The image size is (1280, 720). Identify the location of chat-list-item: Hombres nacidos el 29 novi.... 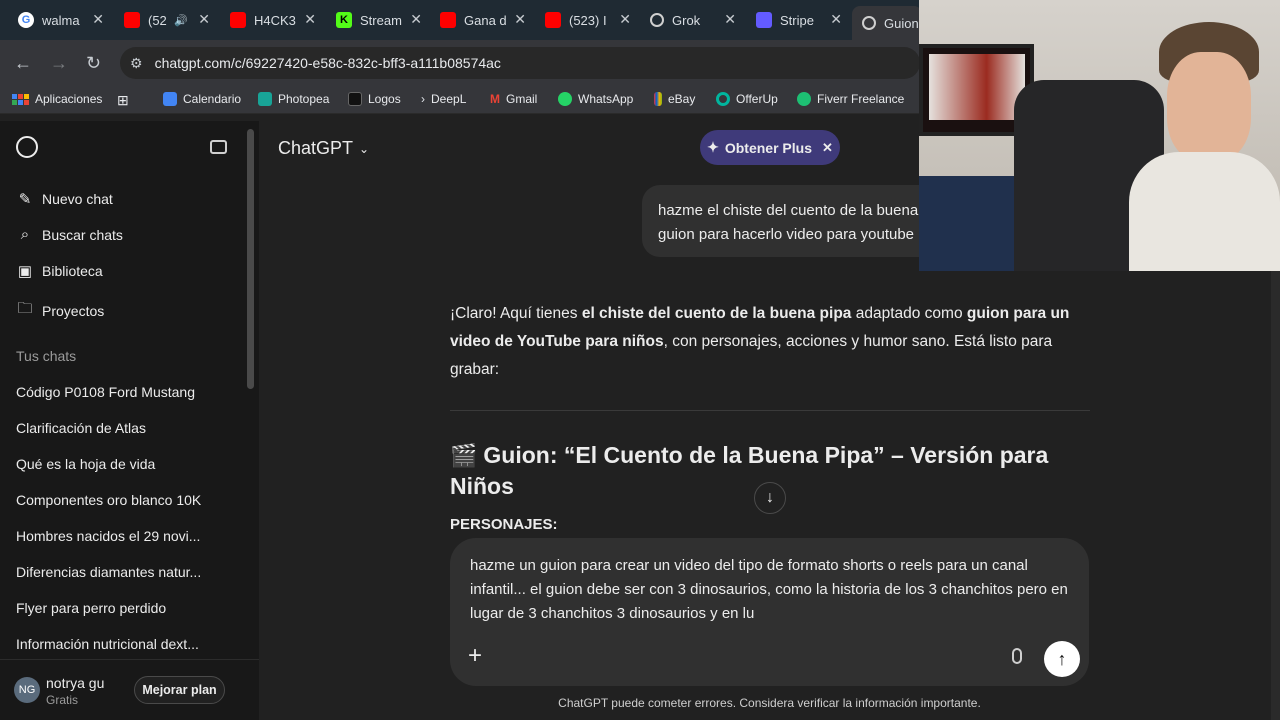
(108, 536).